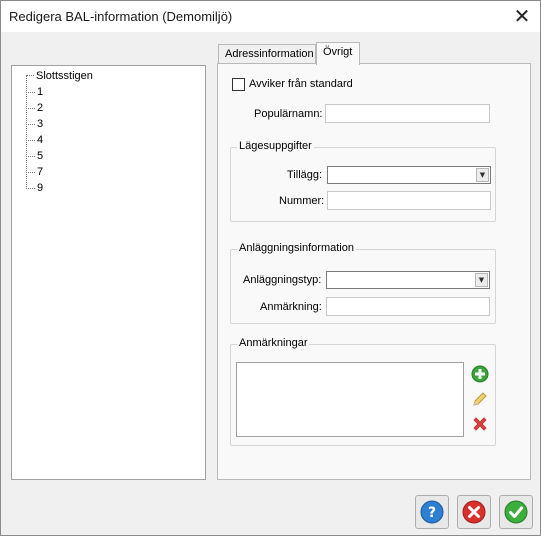 This screenshot has width=541, height=536. I want to click on tree-item-label: 5, so click(40, 156).